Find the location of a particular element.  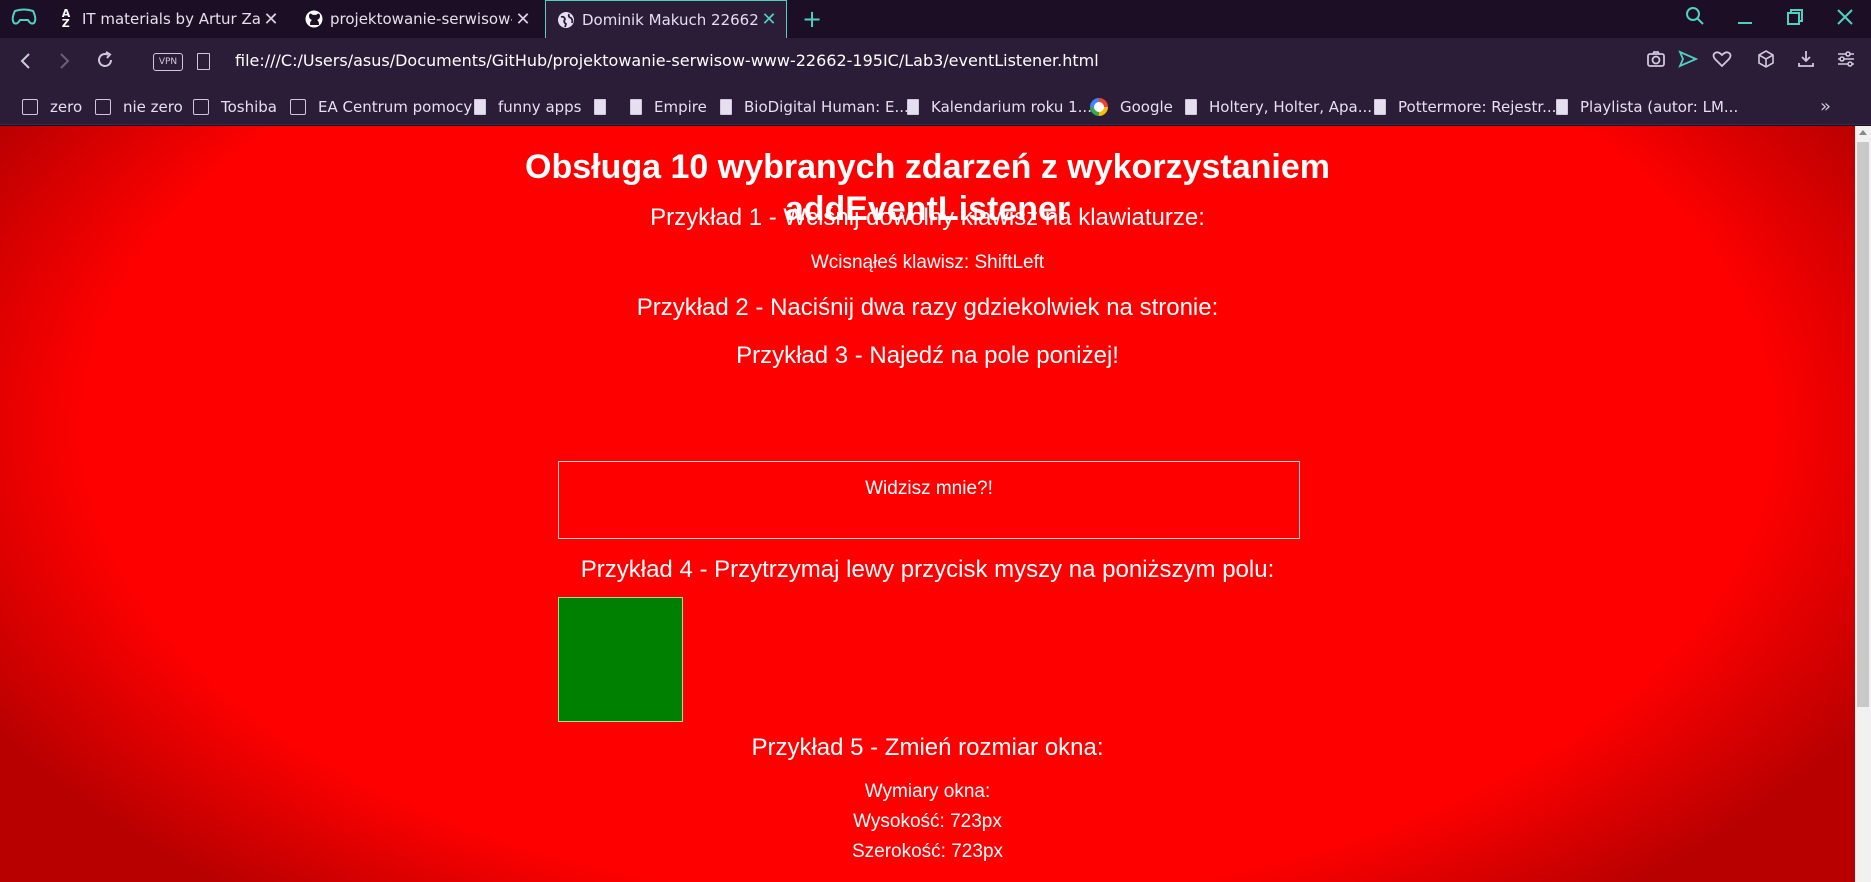

restore-button is located at coordinates (1795, 19).